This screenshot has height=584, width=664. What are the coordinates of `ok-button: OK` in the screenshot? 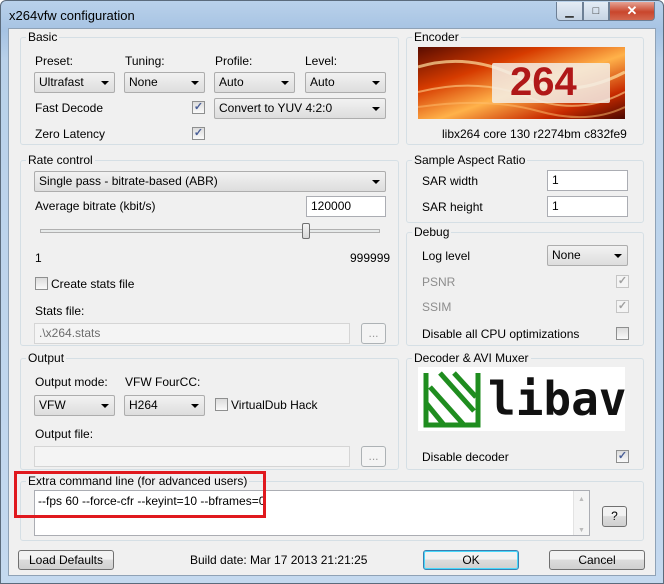 It's located at (471, 560).